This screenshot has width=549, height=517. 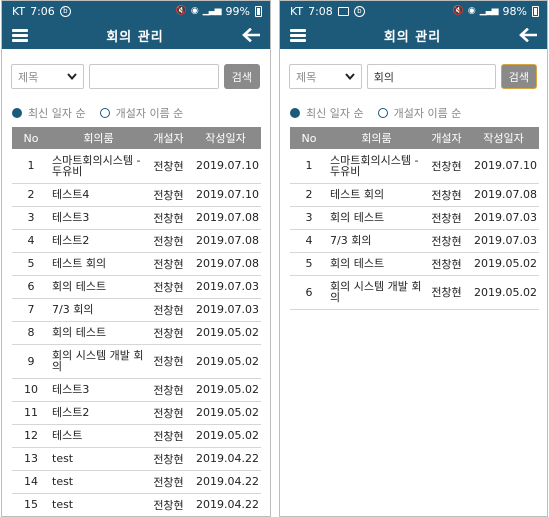 I want to click on row-name: 회의 테스트, so click(x=97, y=287).